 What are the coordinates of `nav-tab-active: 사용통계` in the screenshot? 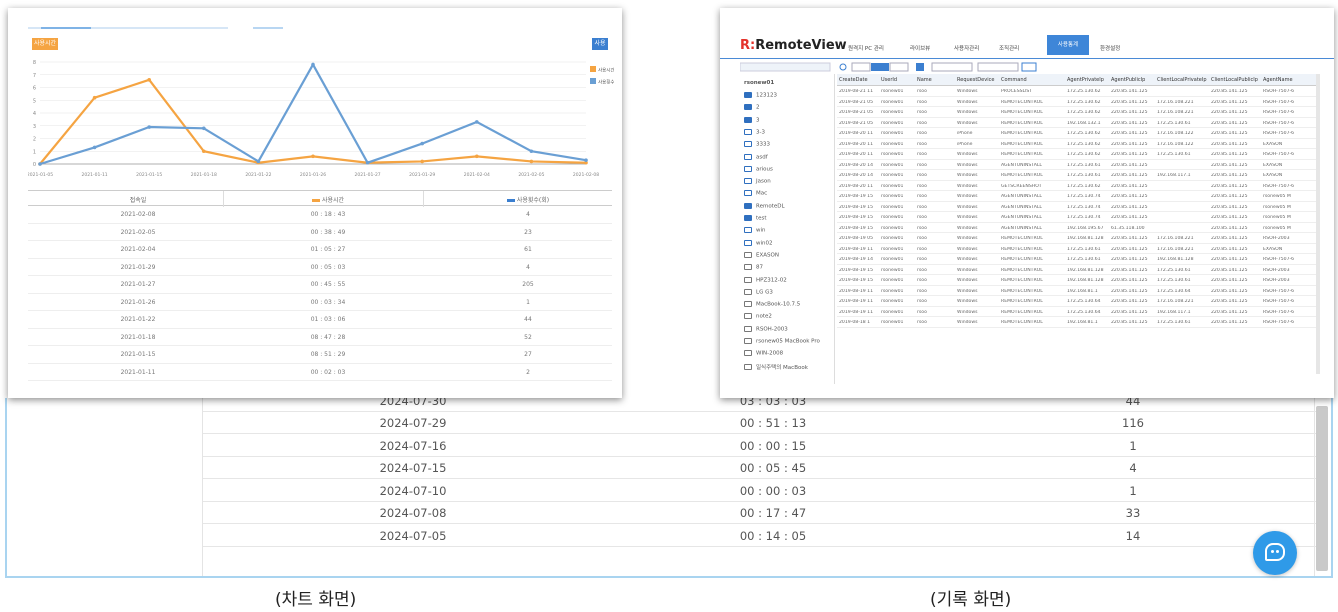 It's located at (1068, 45).